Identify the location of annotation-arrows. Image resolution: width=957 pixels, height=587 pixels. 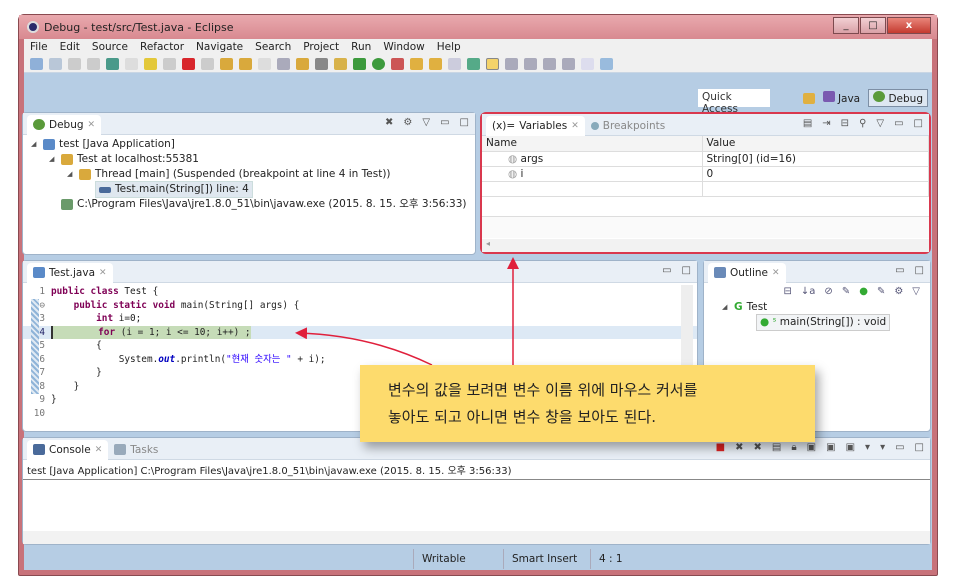
(407, 311).